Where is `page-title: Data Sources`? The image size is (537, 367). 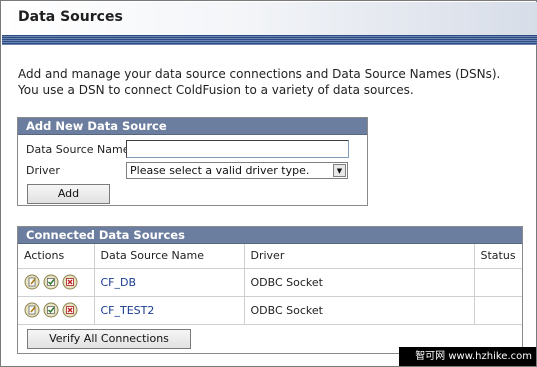
page-title: Data Sources is located at coordinates (70, 17).